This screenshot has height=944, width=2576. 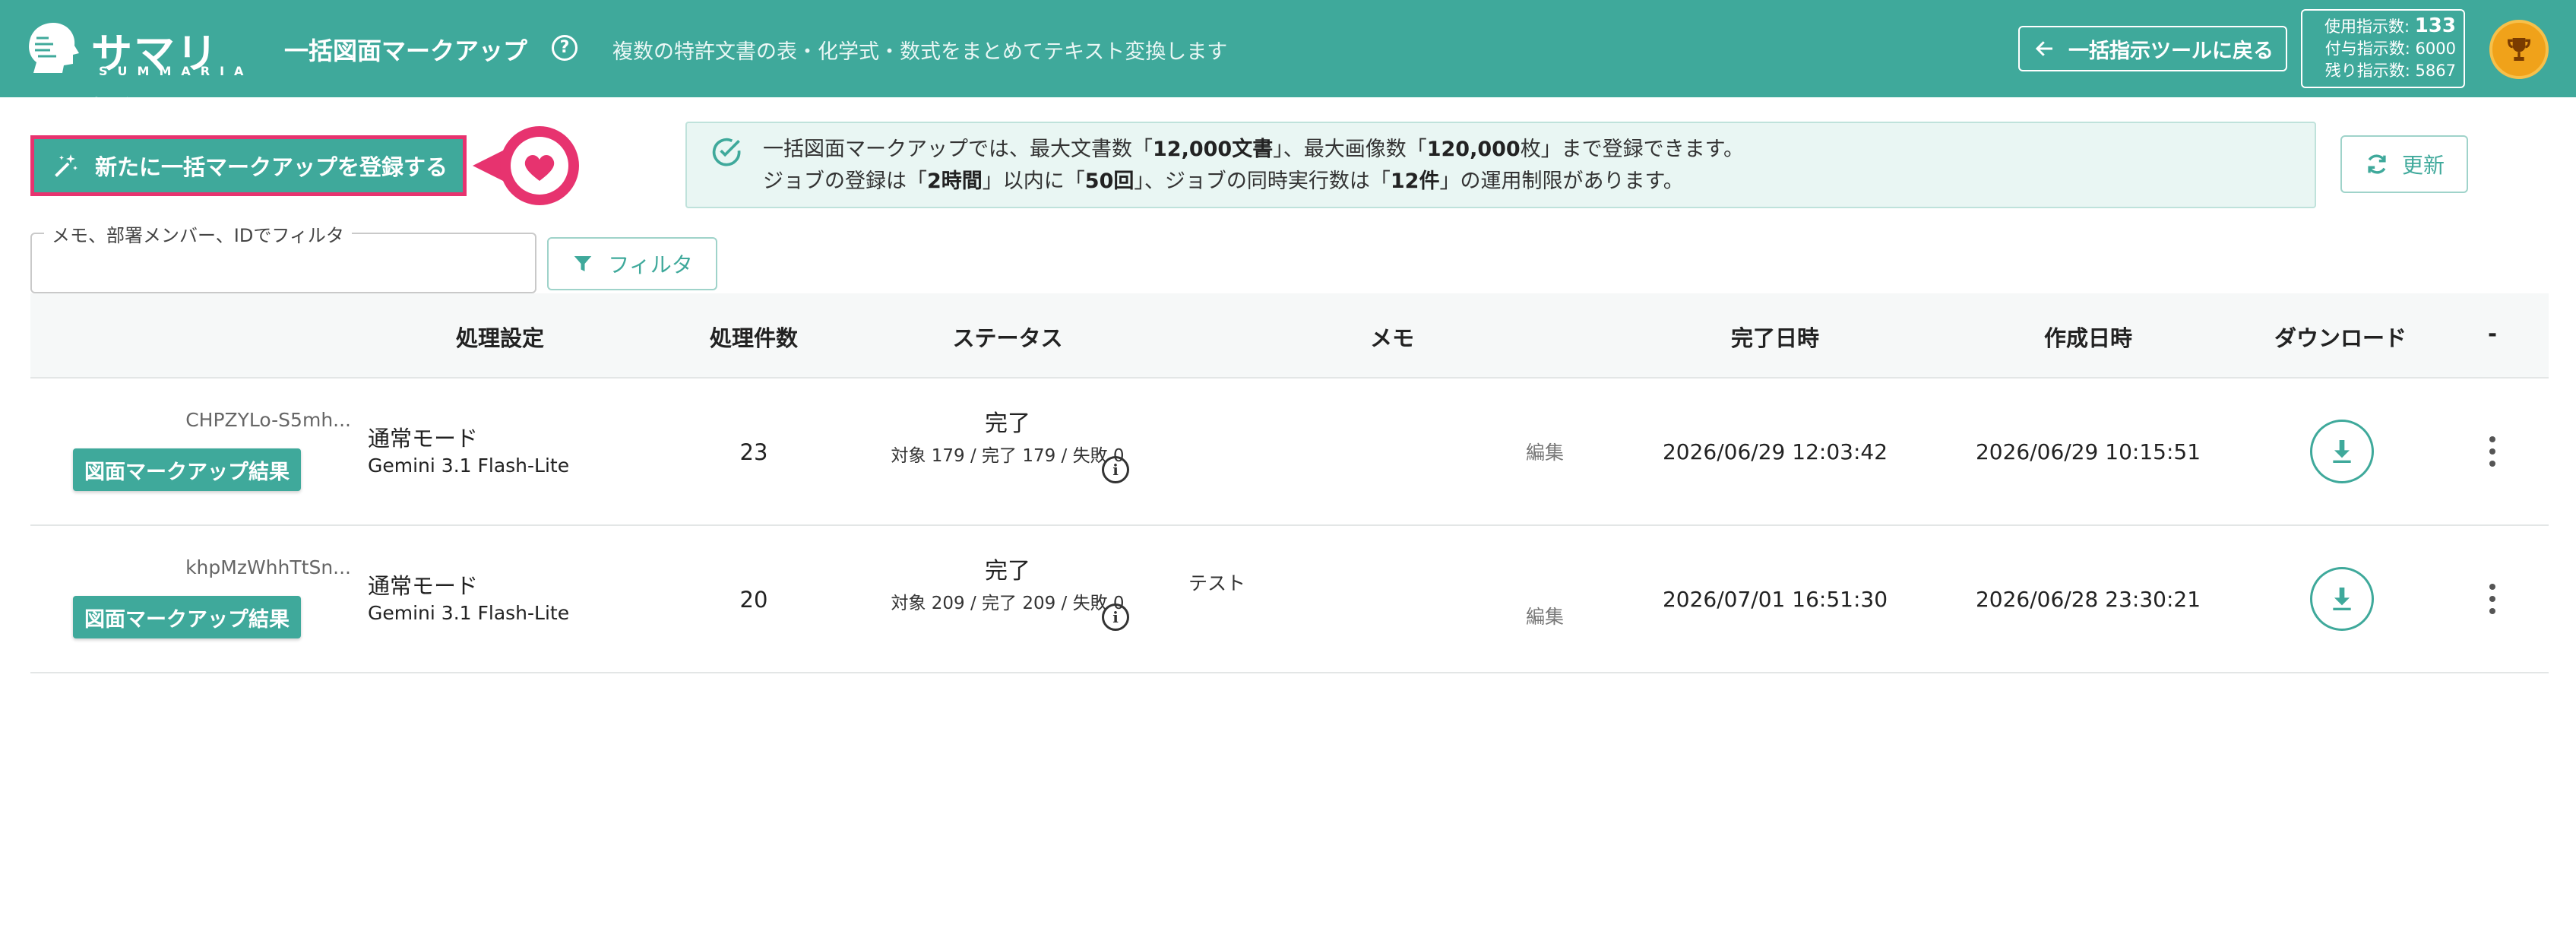 I want to click on back-button-label: 一括指示ツールに戻る, so click(x=2171, y=51).